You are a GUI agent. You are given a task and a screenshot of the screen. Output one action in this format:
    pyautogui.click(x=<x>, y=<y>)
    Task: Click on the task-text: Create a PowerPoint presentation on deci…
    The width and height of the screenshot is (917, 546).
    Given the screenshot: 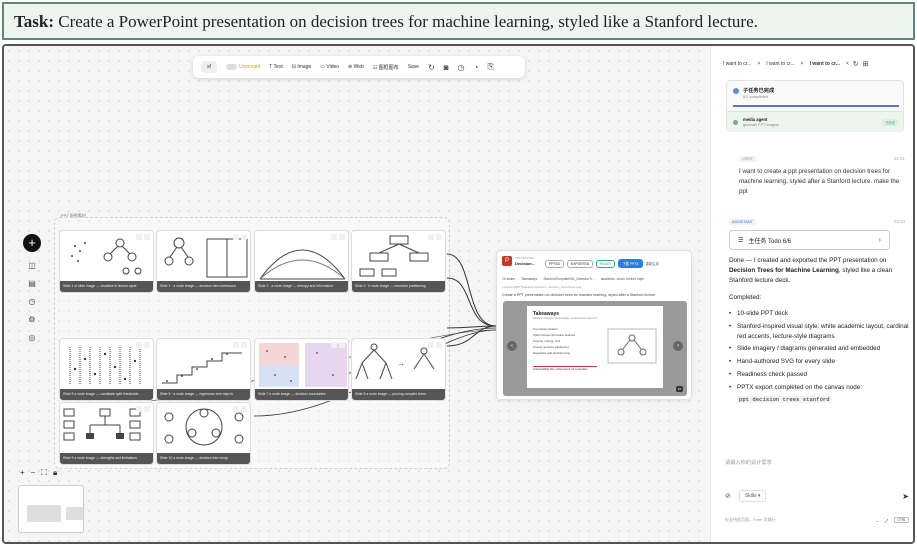 What is the action you would take?
    pyautogui.click(x=408, y=21)
    